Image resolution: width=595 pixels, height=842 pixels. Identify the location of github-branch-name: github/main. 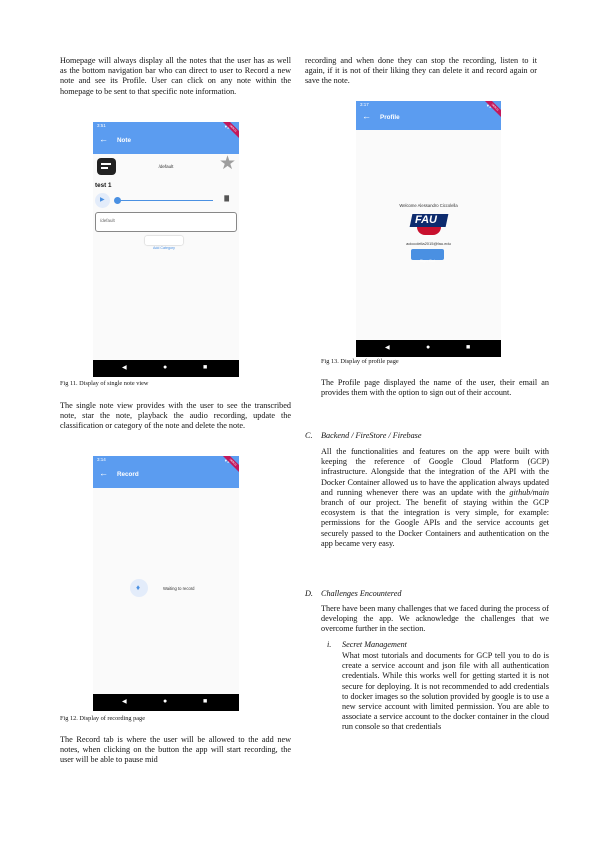
(529, 492).